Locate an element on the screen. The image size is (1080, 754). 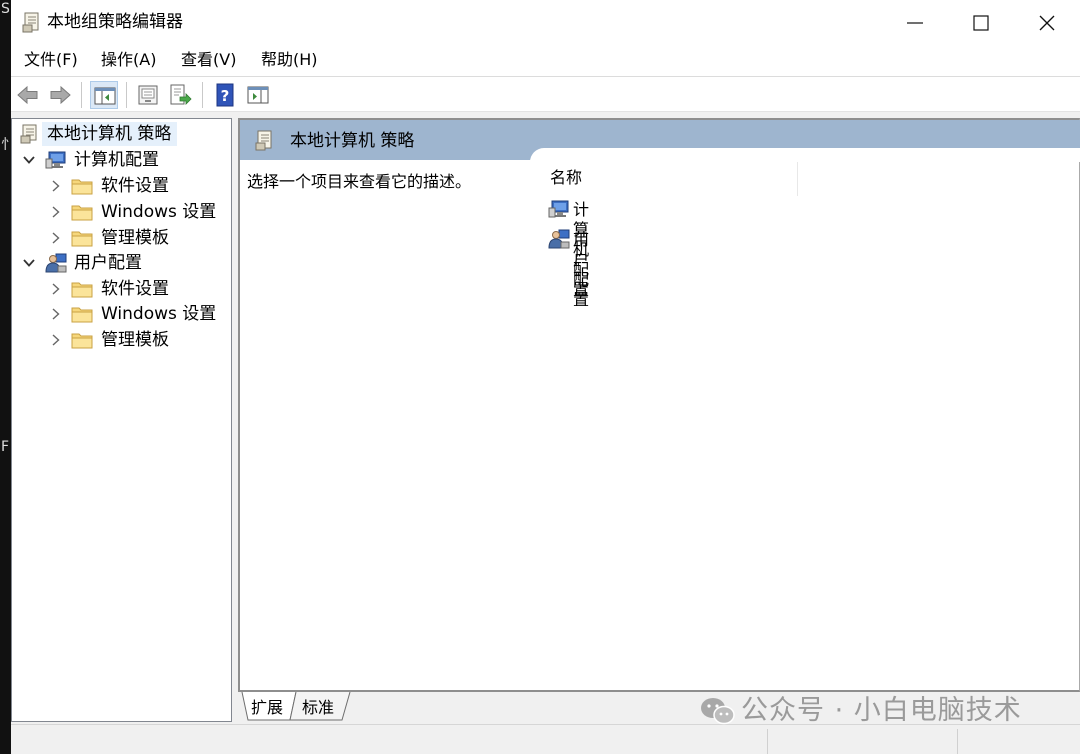
banner-curve is located at coordinates (805, 155).